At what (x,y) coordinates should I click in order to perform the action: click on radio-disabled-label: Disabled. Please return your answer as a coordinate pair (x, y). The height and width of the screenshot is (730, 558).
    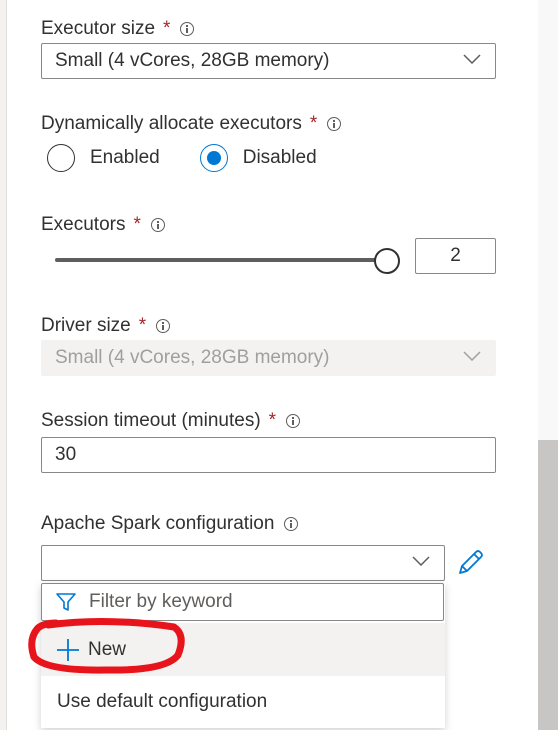
    Looking at the image, I should click on (280, 158).